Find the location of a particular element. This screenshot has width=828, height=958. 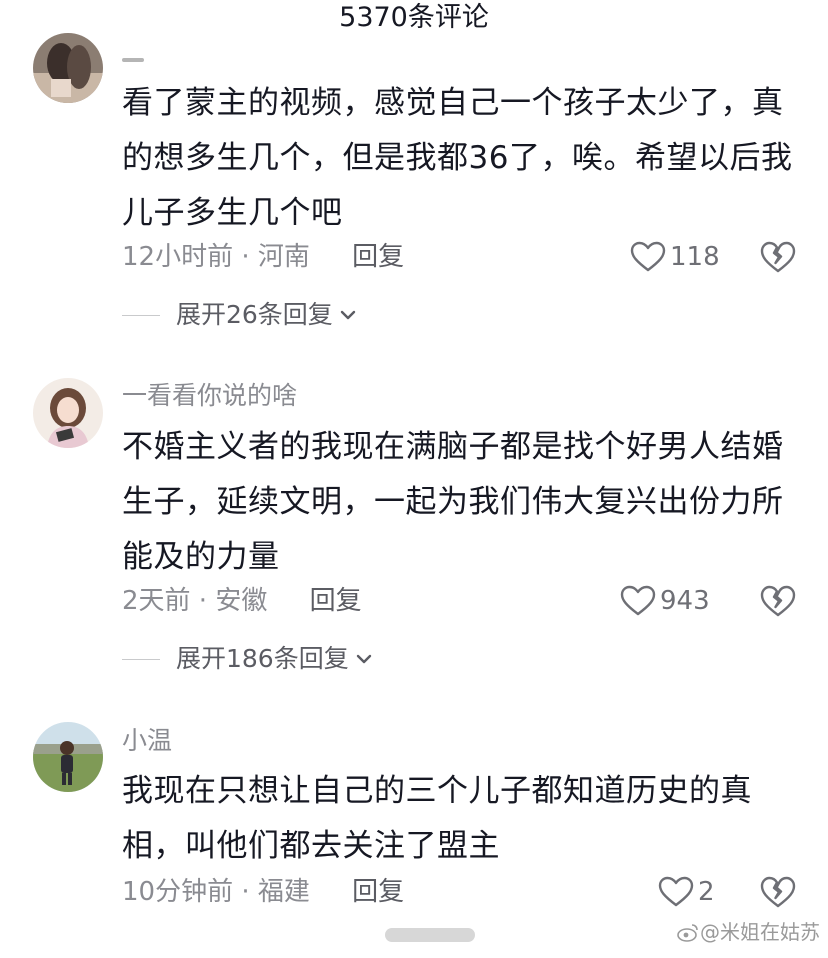

comment-text: 我现在只想让自己的三个儿子都知道历史的真相，叫他们都去关注了盟主 is located at coordinates (437, 818).